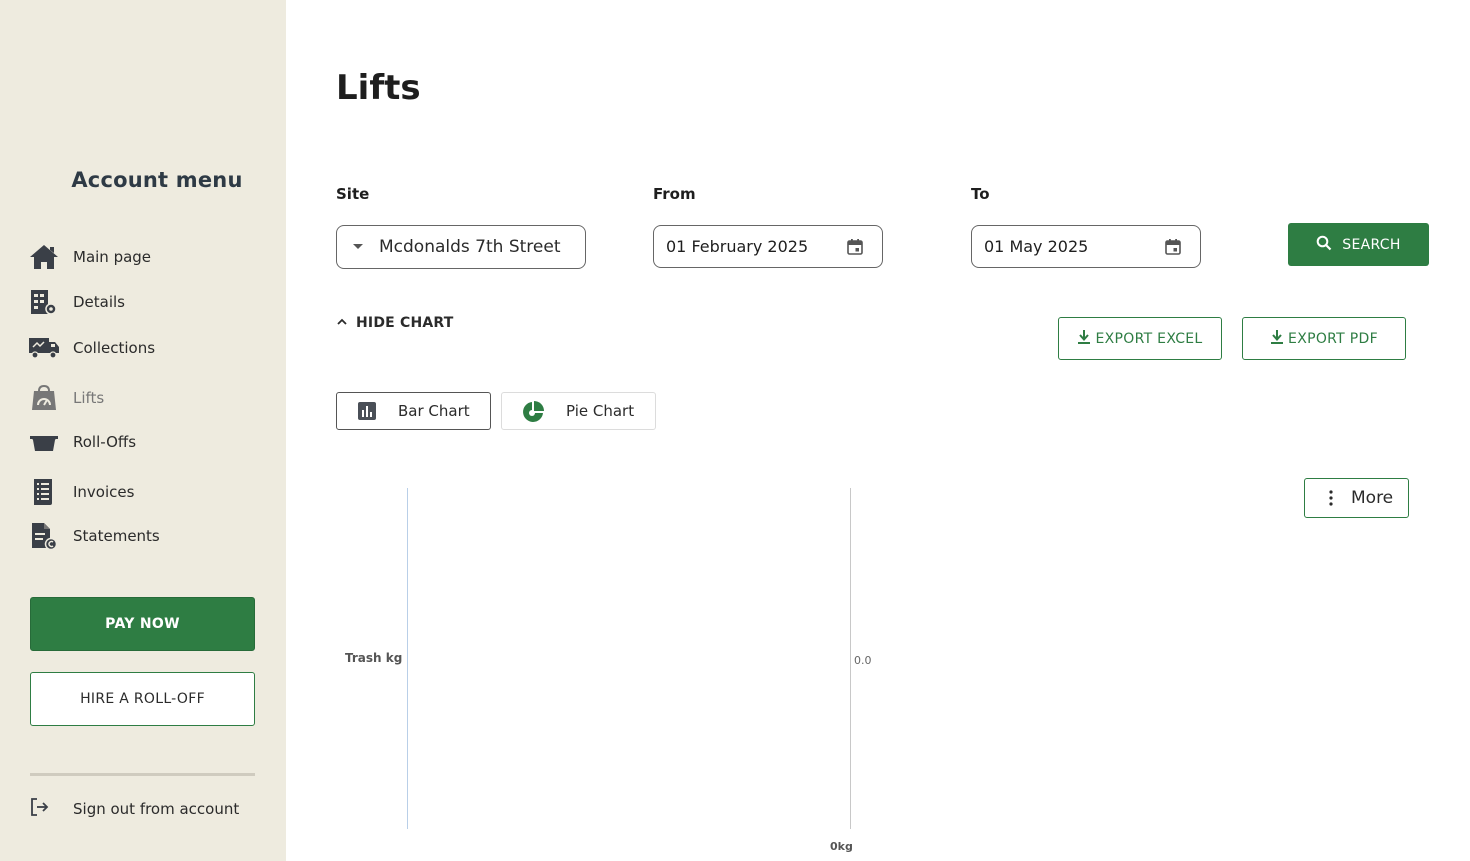 The width and height of the screenshot is (1470, 861). Describe the element at coordinates (353, 194) in the screenshot. I see `site-label: Site` at that location.